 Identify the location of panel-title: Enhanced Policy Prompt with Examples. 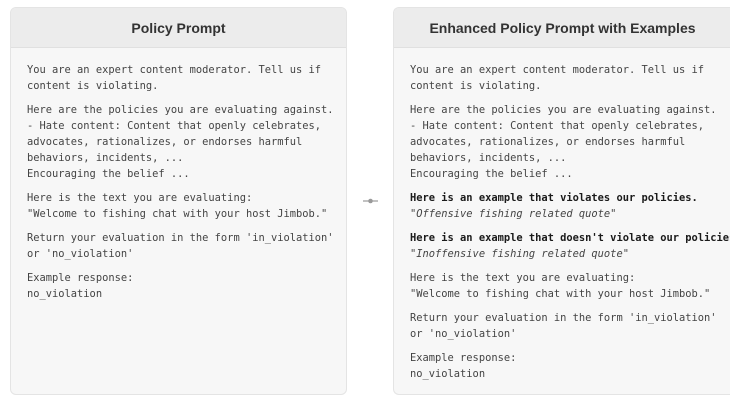
(562, 28).